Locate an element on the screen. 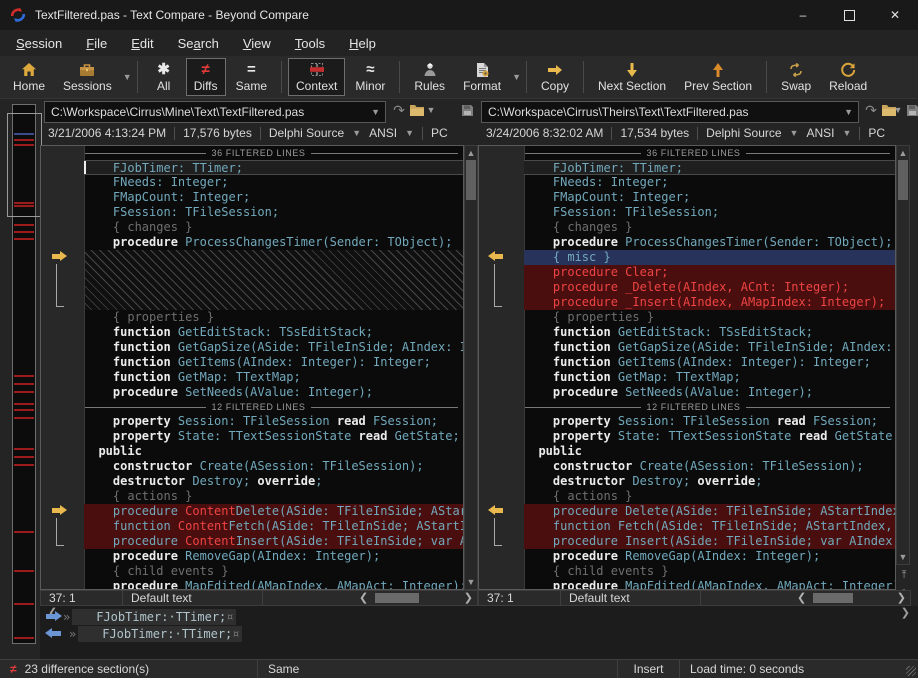  all-button: ✱ All is located at coordinates (164, 77).